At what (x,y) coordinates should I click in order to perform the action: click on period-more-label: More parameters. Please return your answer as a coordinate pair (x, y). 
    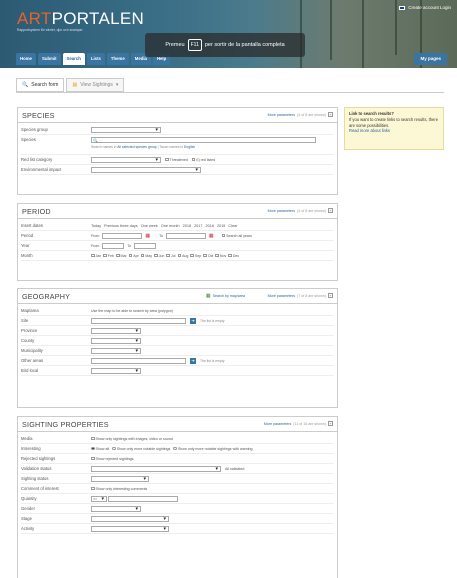
    Looking at the image, I should click on (281, 211).